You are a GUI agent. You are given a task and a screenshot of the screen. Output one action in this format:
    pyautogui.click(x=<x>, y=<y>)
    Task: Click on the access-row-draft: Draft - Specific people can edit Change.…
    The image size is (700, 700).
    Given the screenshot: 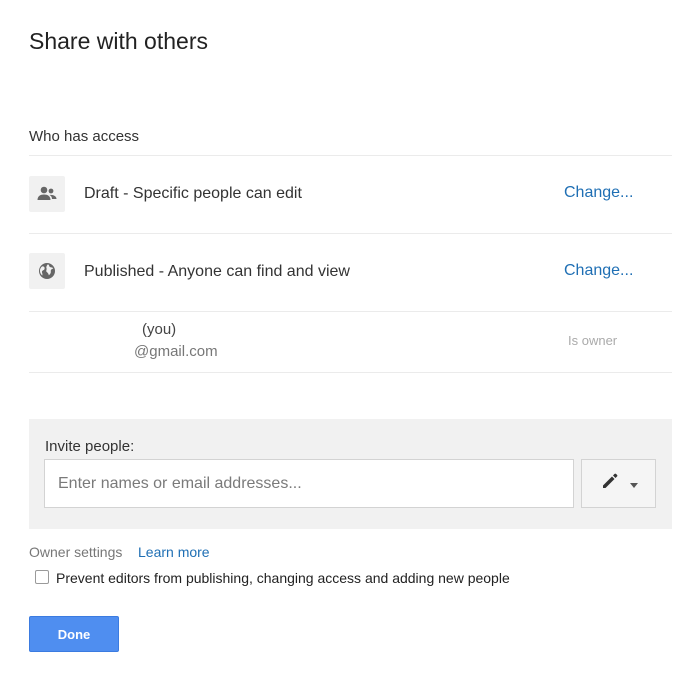 What is the action you would take?
    pyautogui.click(x=350, y=195)
    